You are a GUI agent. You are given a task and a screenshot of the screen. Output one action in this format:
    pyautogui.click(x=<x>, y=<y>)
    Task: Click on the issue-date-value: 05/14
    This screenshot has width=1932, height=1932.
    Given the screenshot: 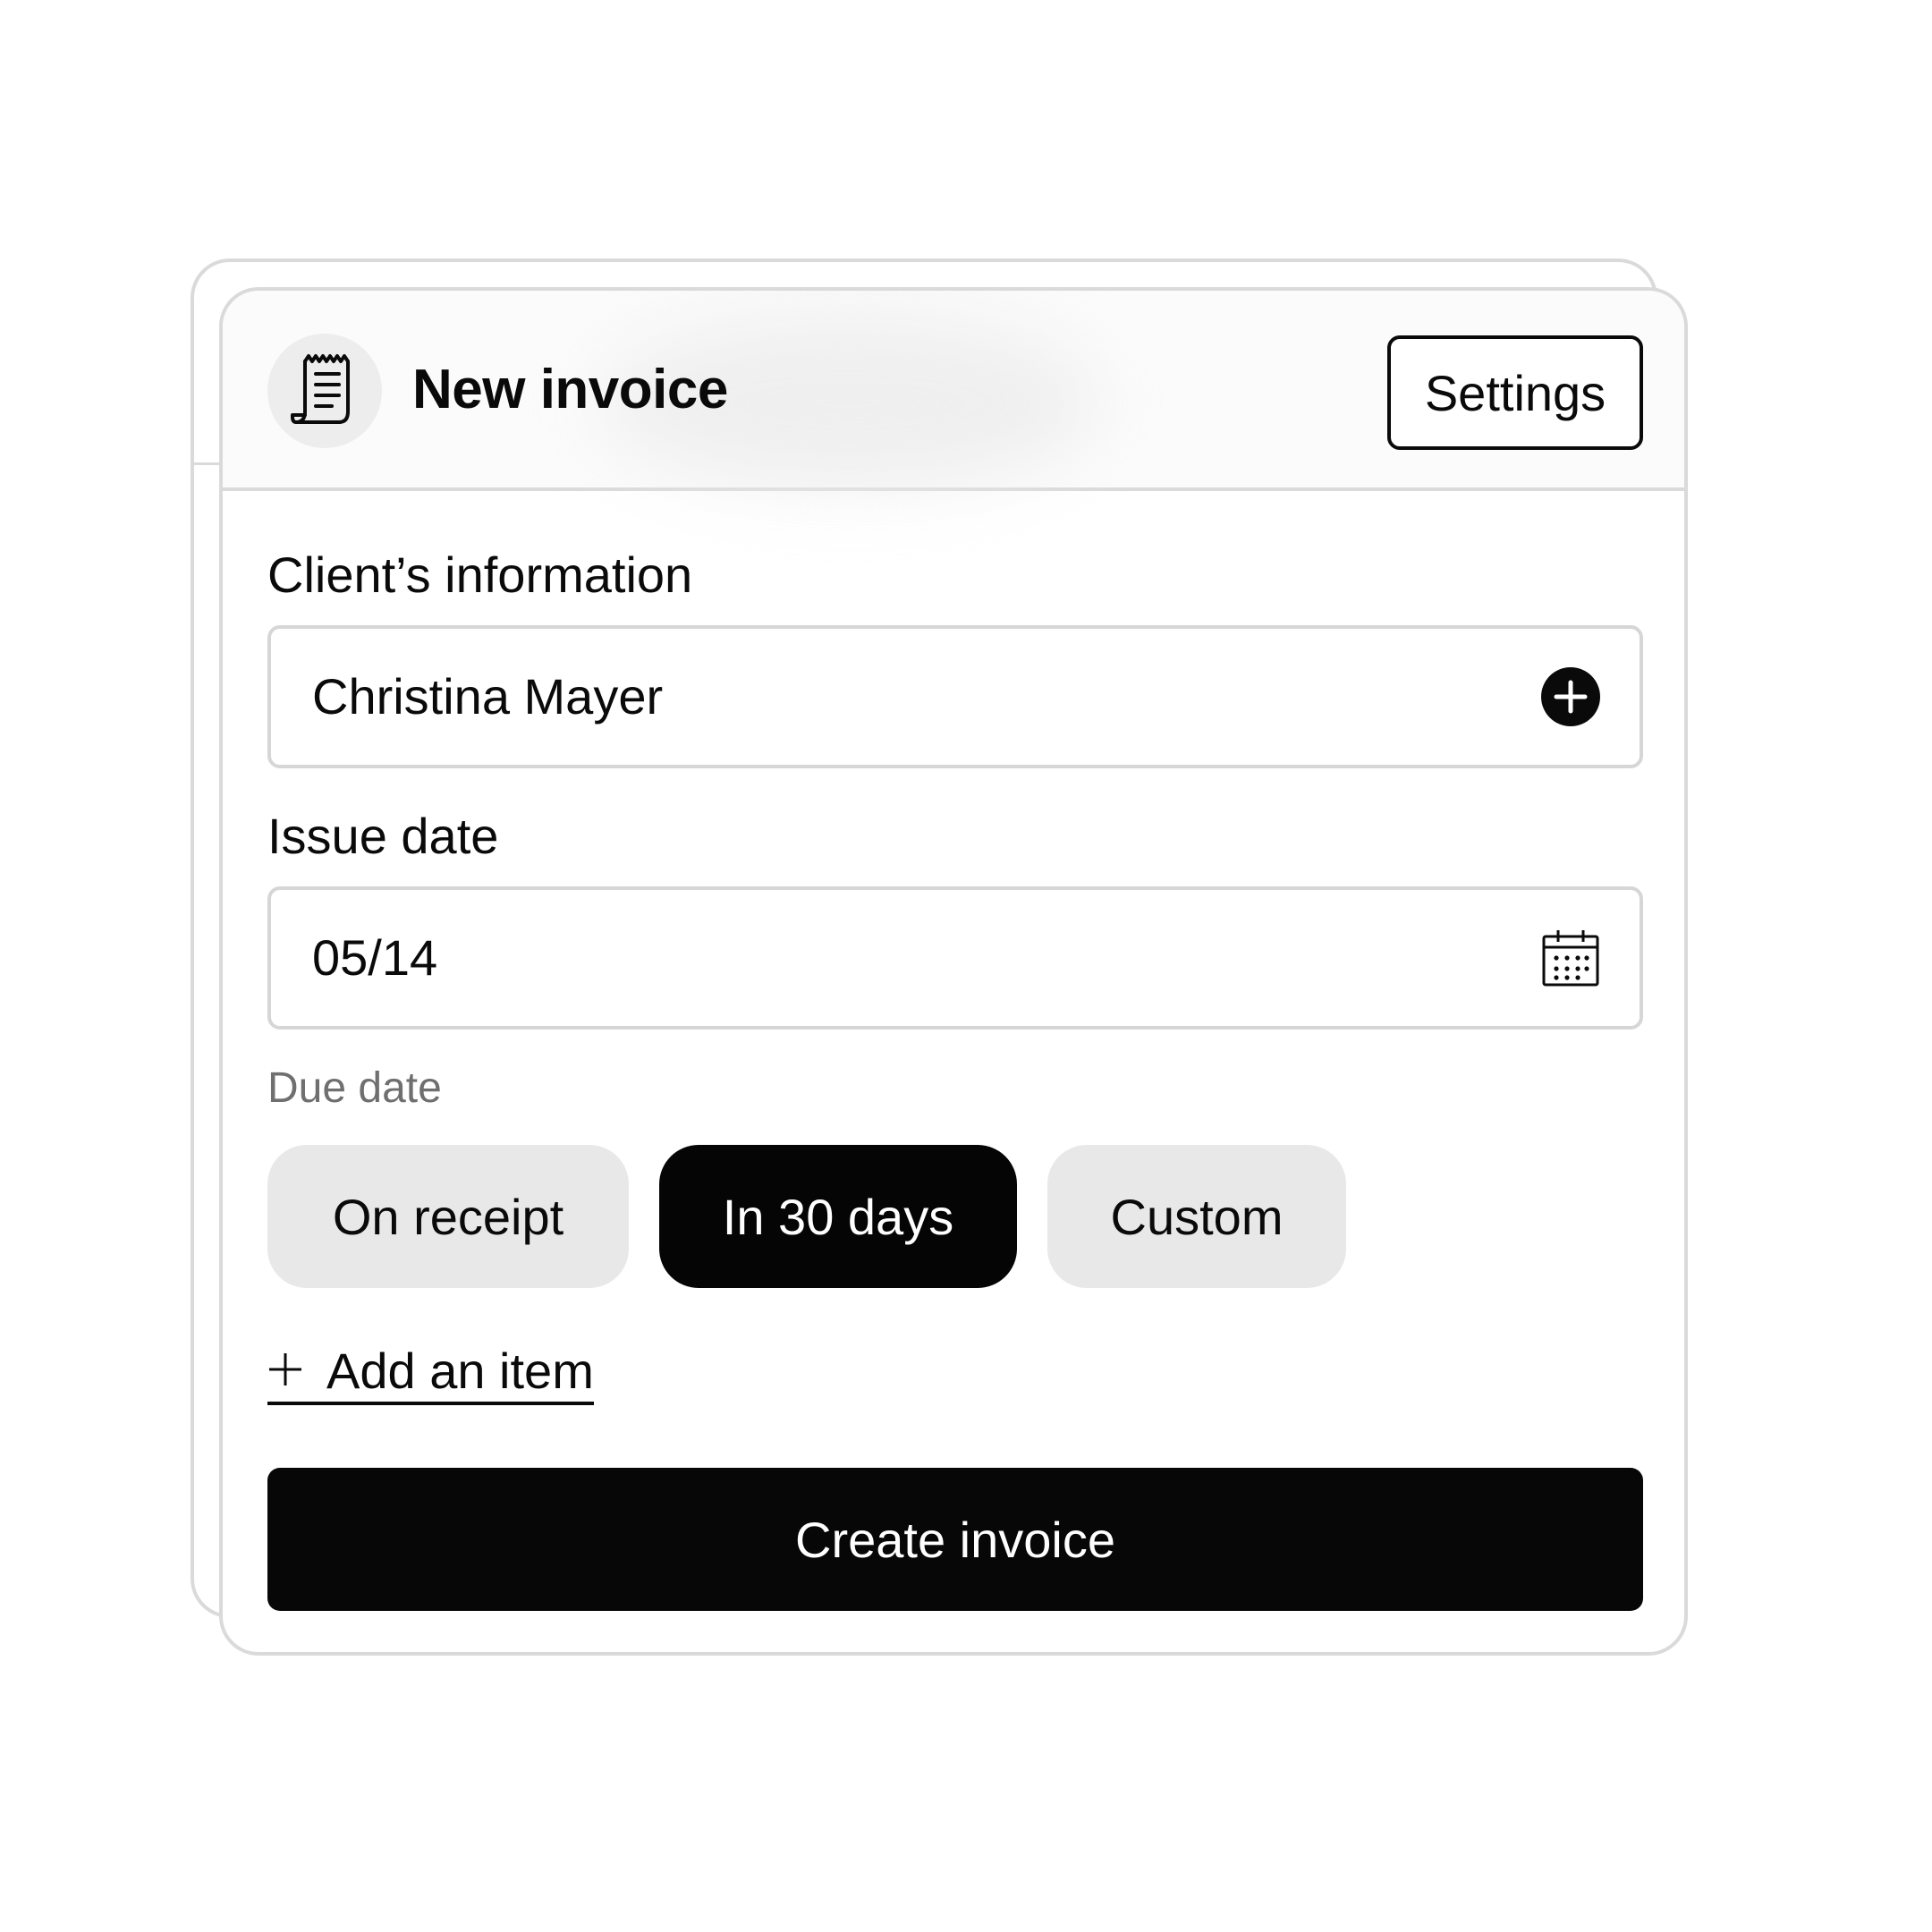 What is the action you would take?
    pyautogui.click(x=375, y=957)
    